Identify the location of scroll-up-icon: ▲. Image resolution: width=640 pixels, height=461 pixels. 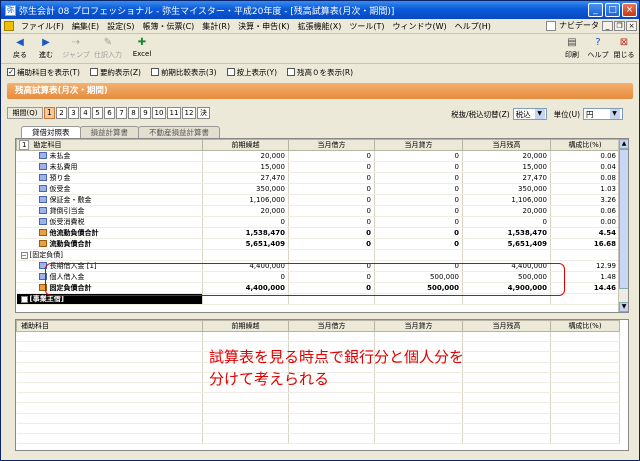
(623, 144).